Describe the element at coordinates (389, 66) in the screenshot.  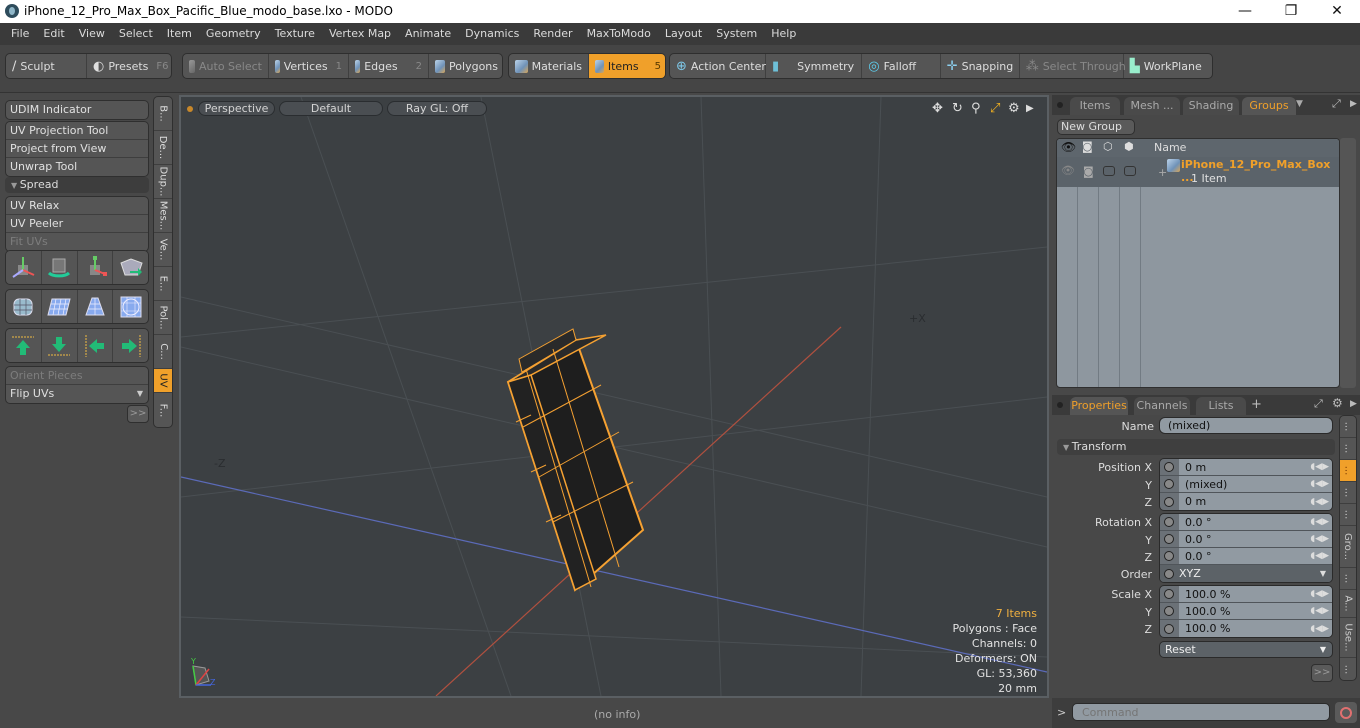
I see `edges-button: Edges 2` at that location.